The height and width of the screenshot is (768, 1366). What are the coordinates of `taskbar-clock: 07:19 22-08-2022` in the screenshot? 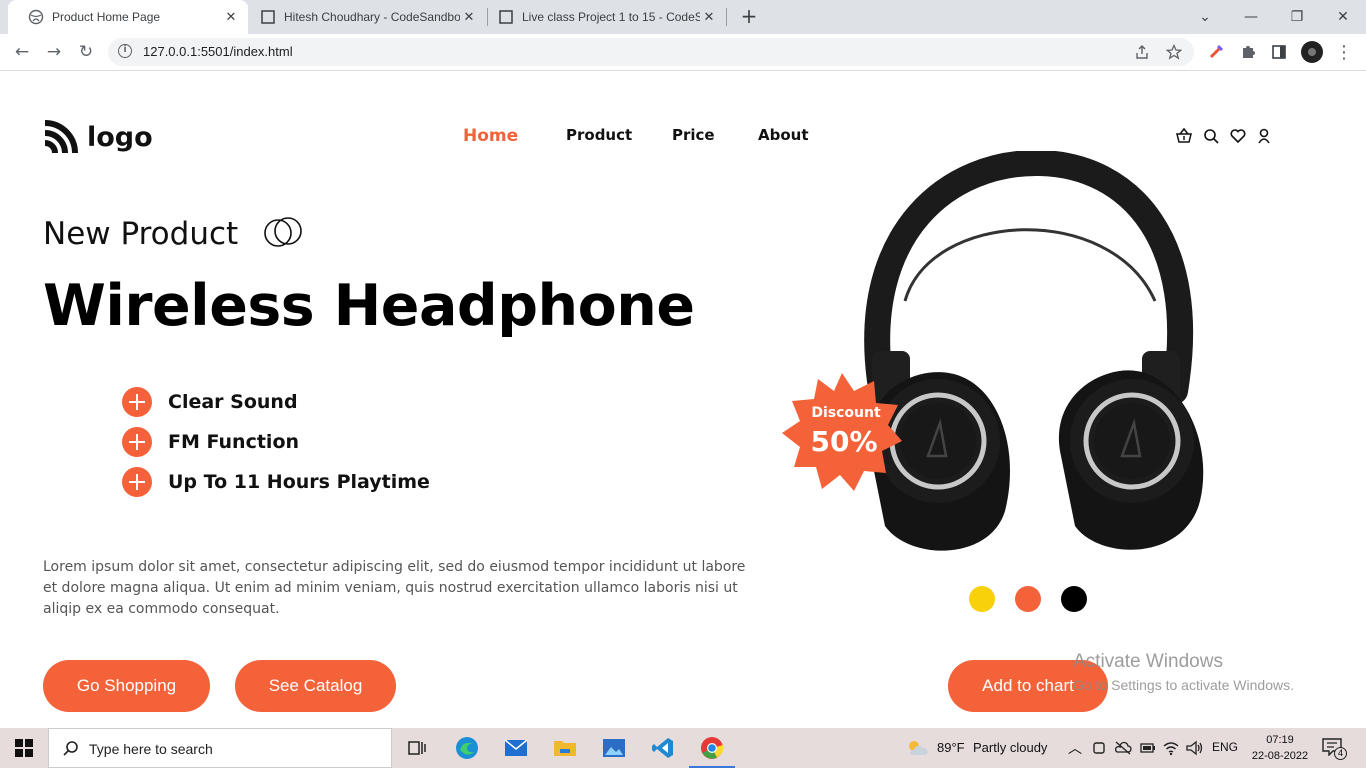 It's located at (1280, 748).